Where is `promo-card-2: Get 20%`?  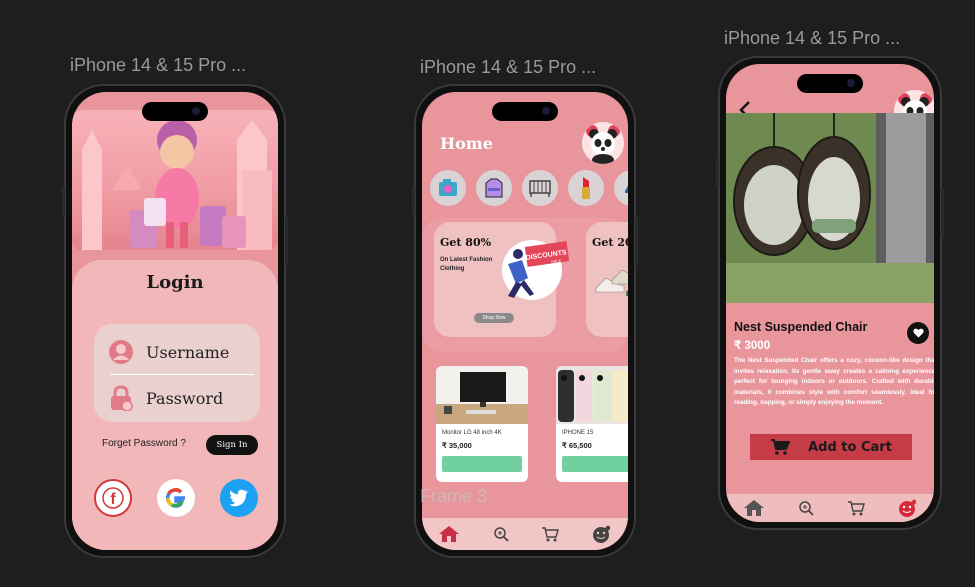 promo-card-2: Get 20% is located at coordinates (607, 279).